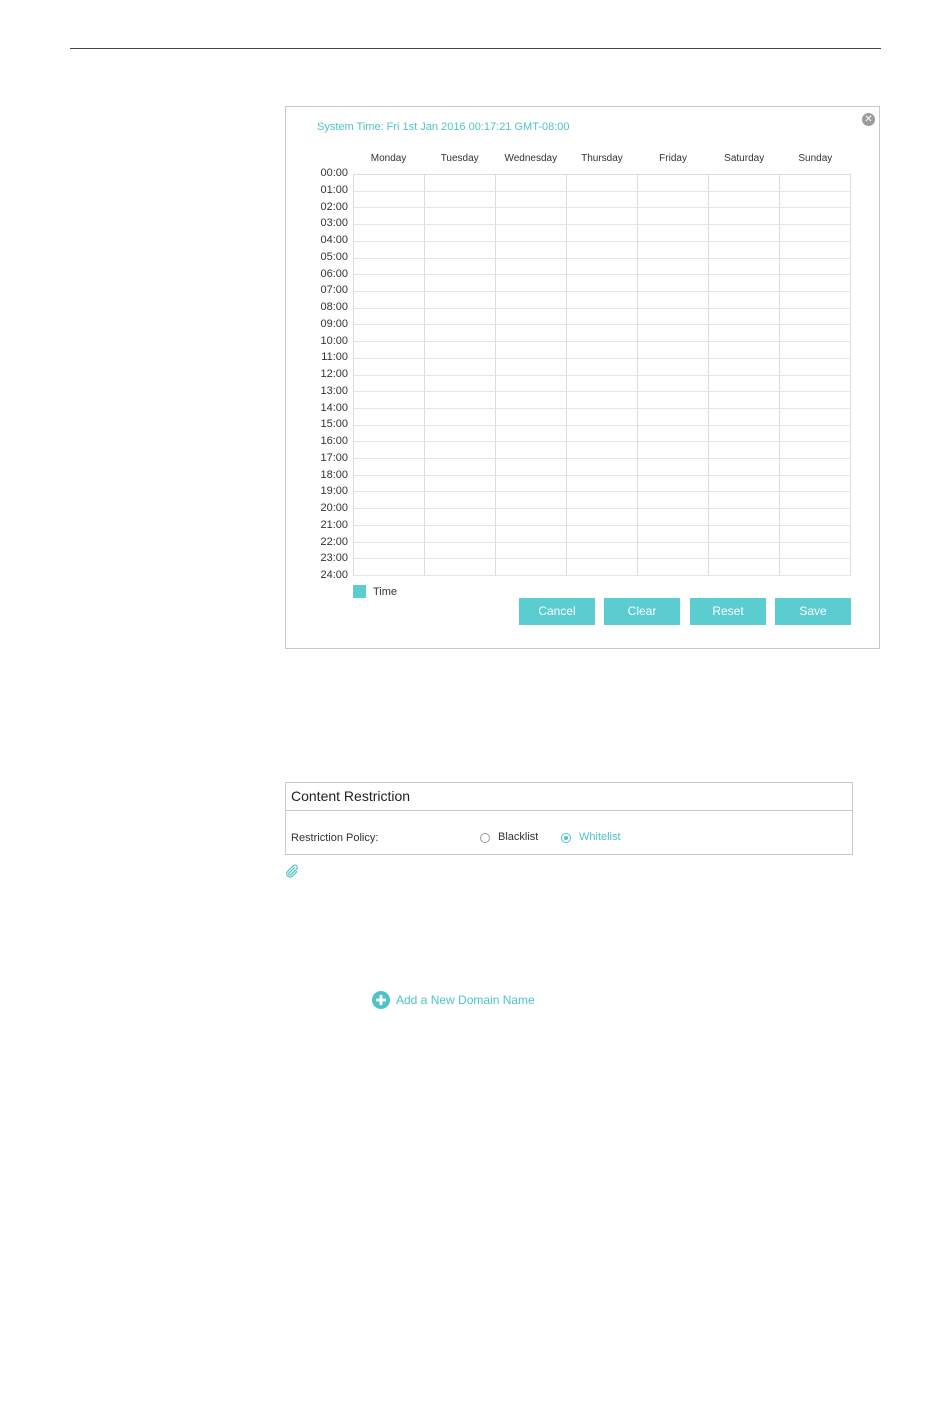 The height and width of the screenshot is (1420, 950). What do you see at coordinates (453, 1000) in the screenshot?
I see `add-domain-button: Add a New Domain Name` at bounding box center [453, 1000].